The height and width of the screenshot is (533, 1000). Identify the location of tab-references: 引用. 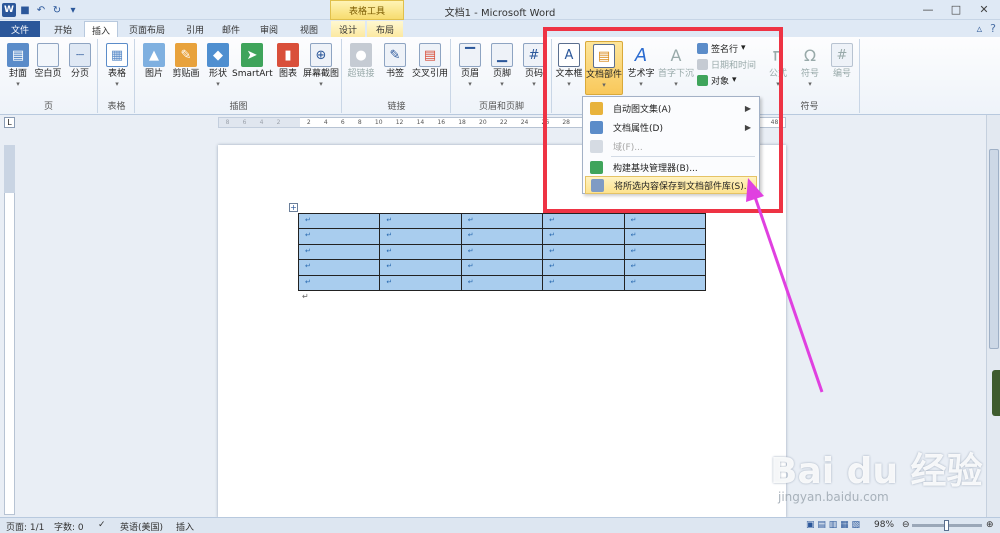
(195, 29).